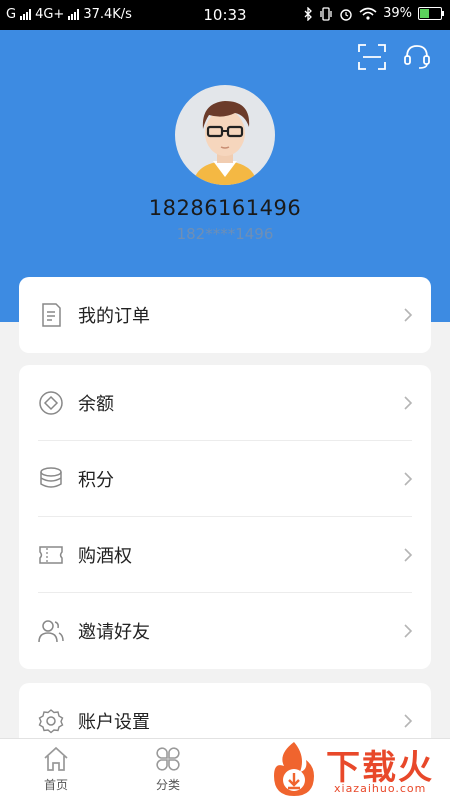 Image resolution: width=450 pixels, height=801 pixels. I want to click on status-bar: G 4G+ 37.4K/s 10:33 39%, so click(225, 15).